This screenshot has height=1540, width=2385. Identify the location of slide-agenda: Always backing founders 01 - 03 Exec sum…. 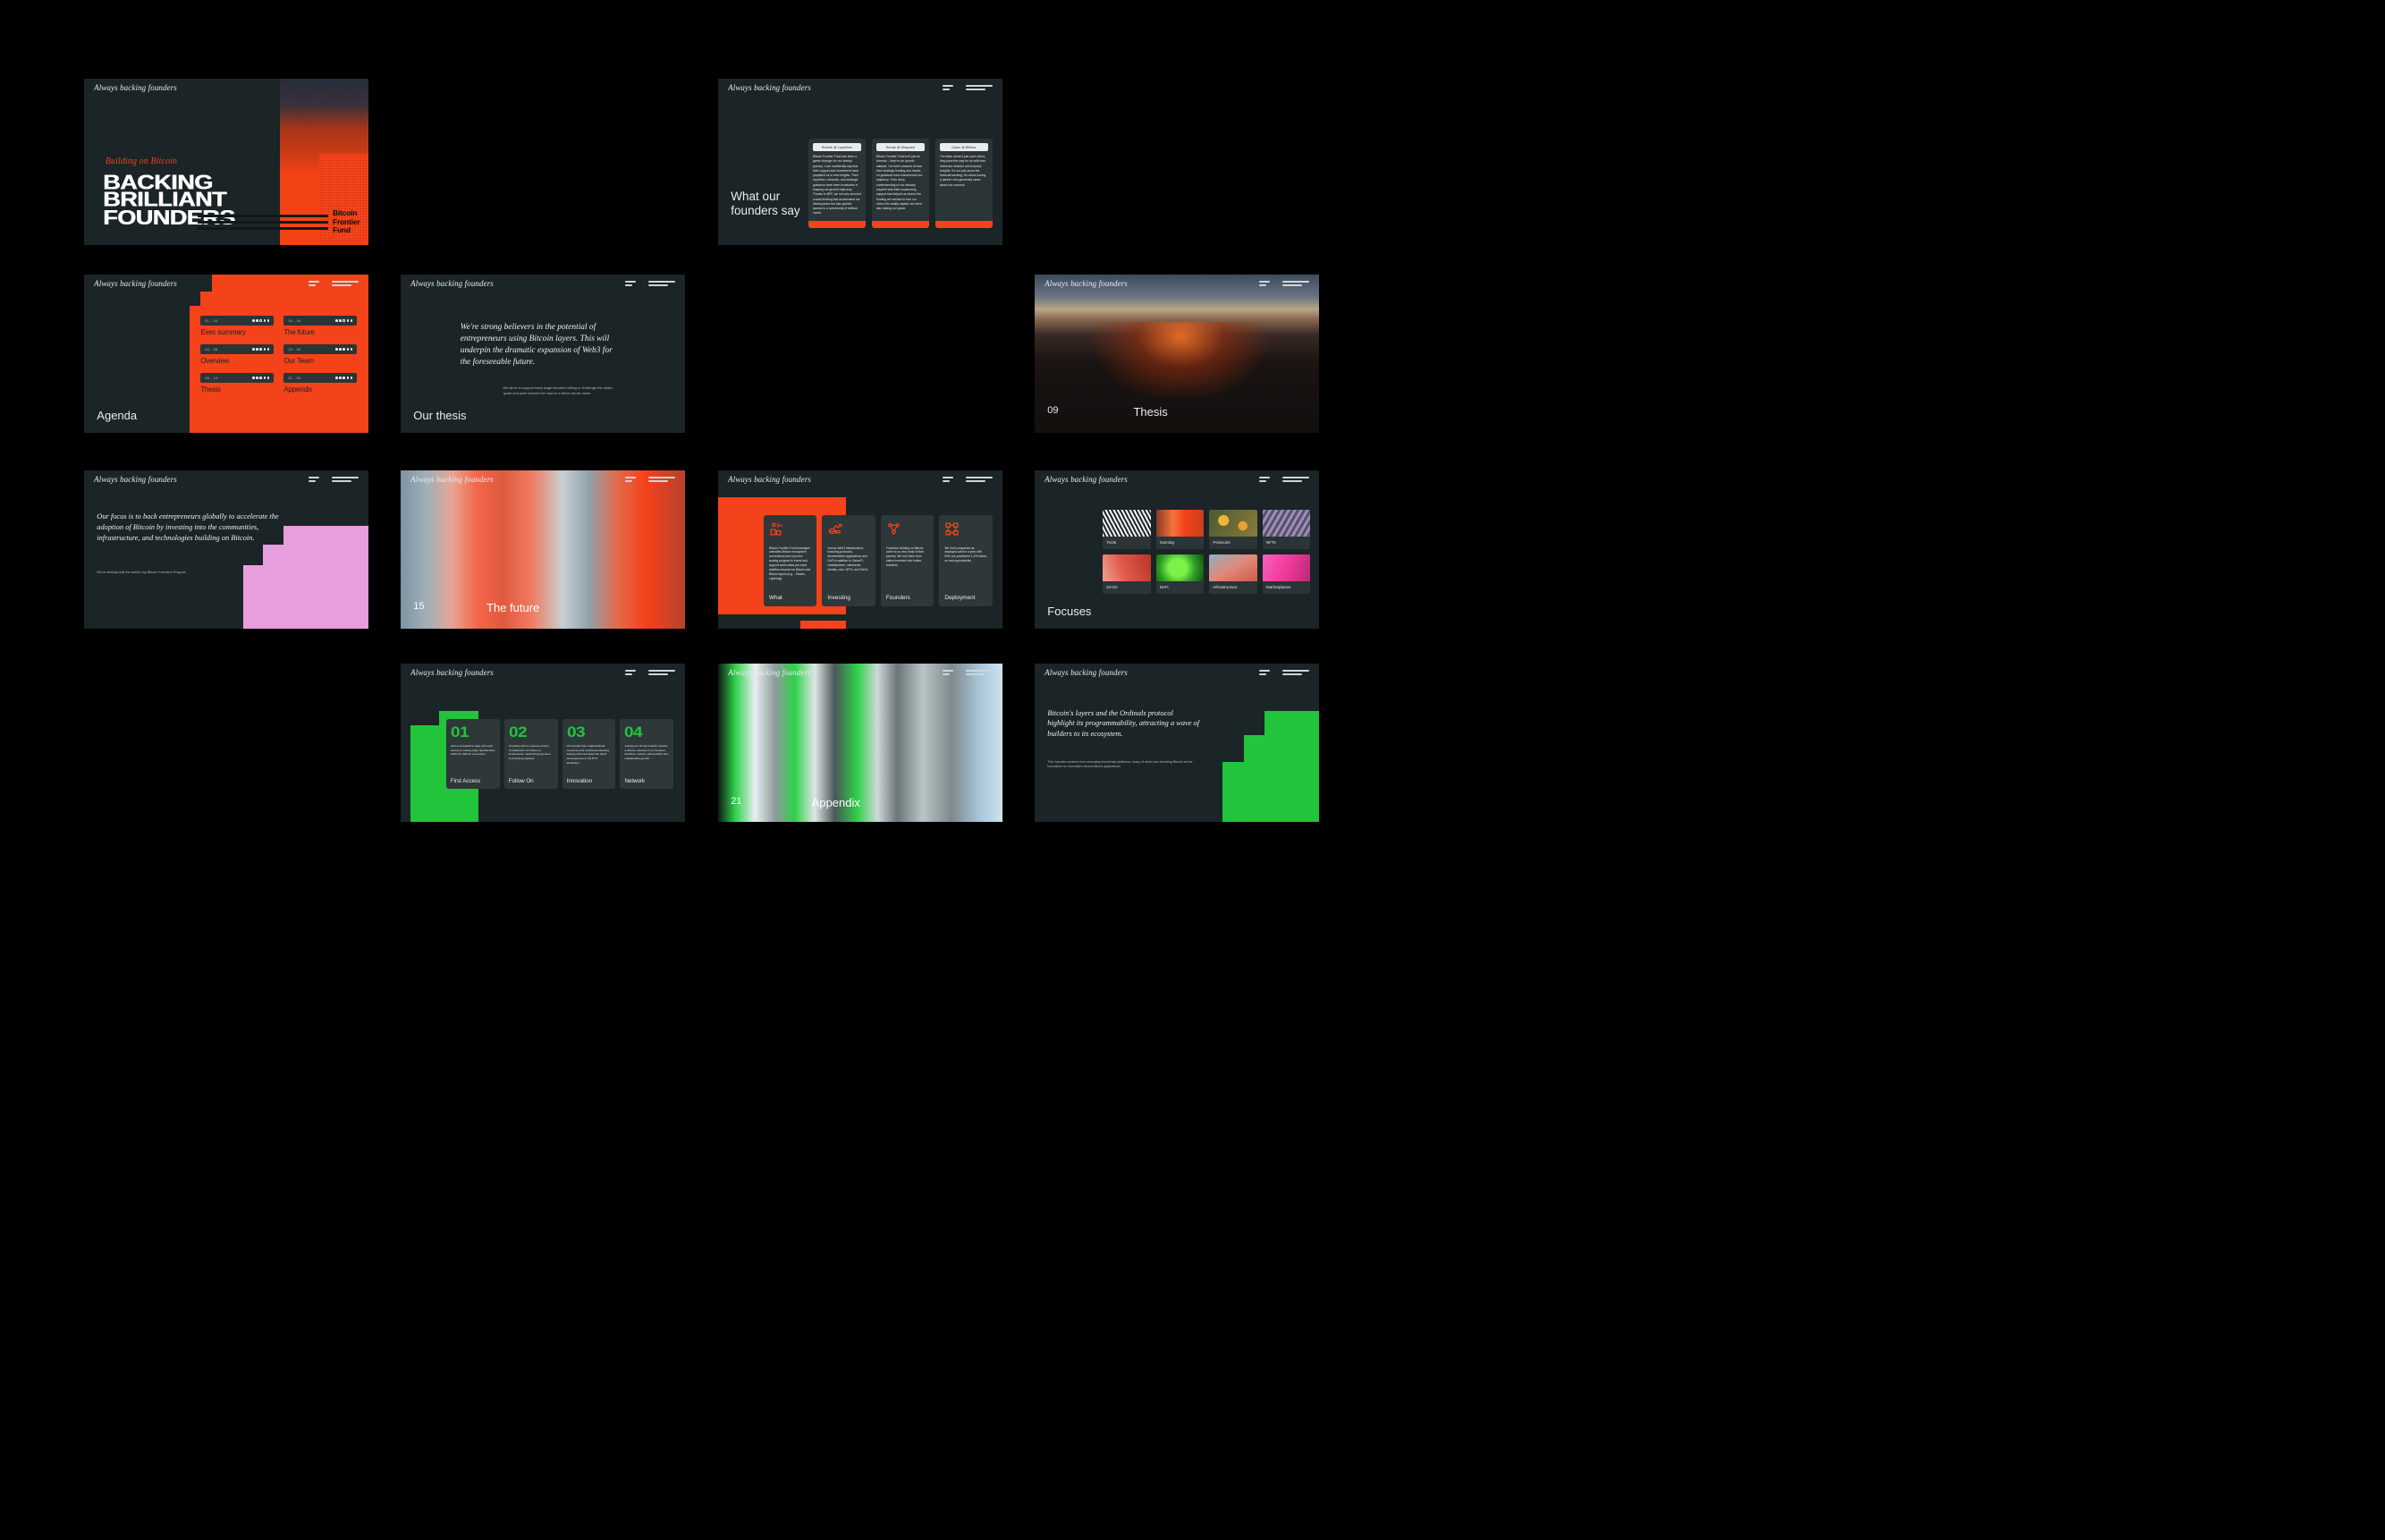
(226, 354).